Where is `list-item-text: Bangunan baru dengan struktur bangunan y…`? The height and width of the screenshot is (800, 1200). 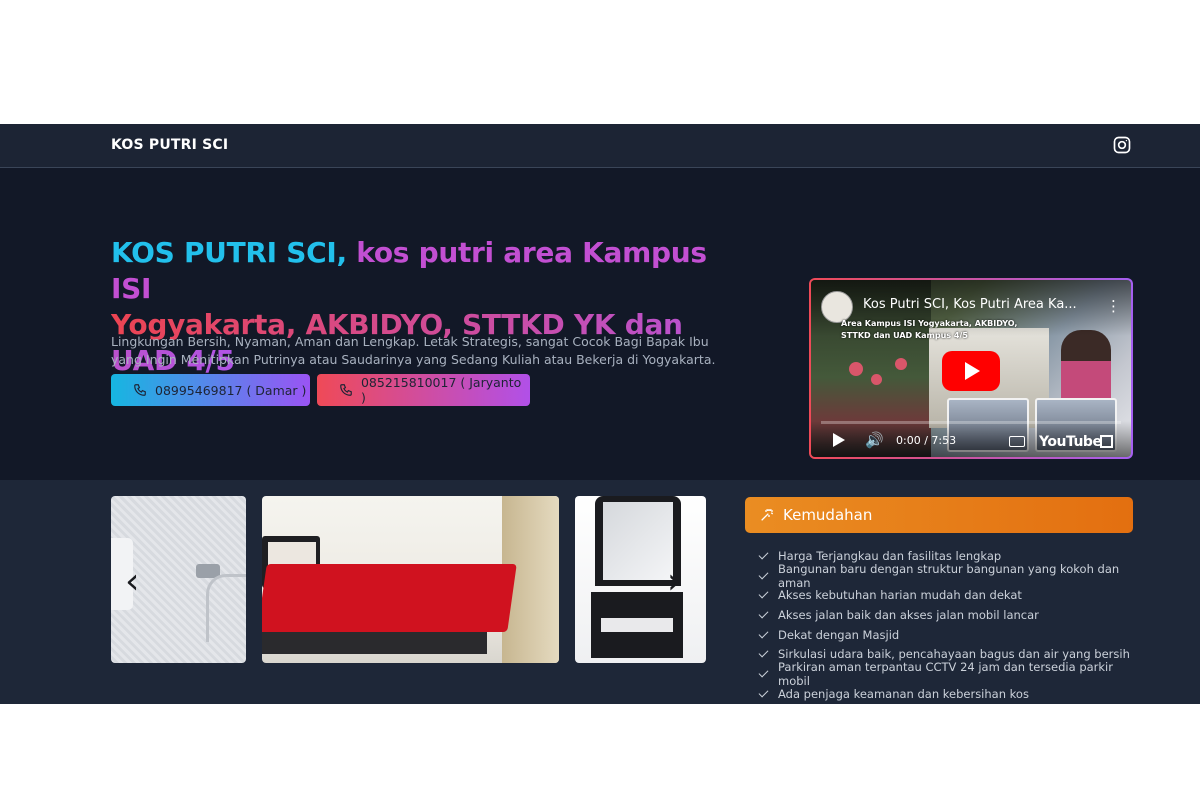 list-item-text: Bangunan baru dengan struktur bangunan y… is located at coordinates (949, 575).